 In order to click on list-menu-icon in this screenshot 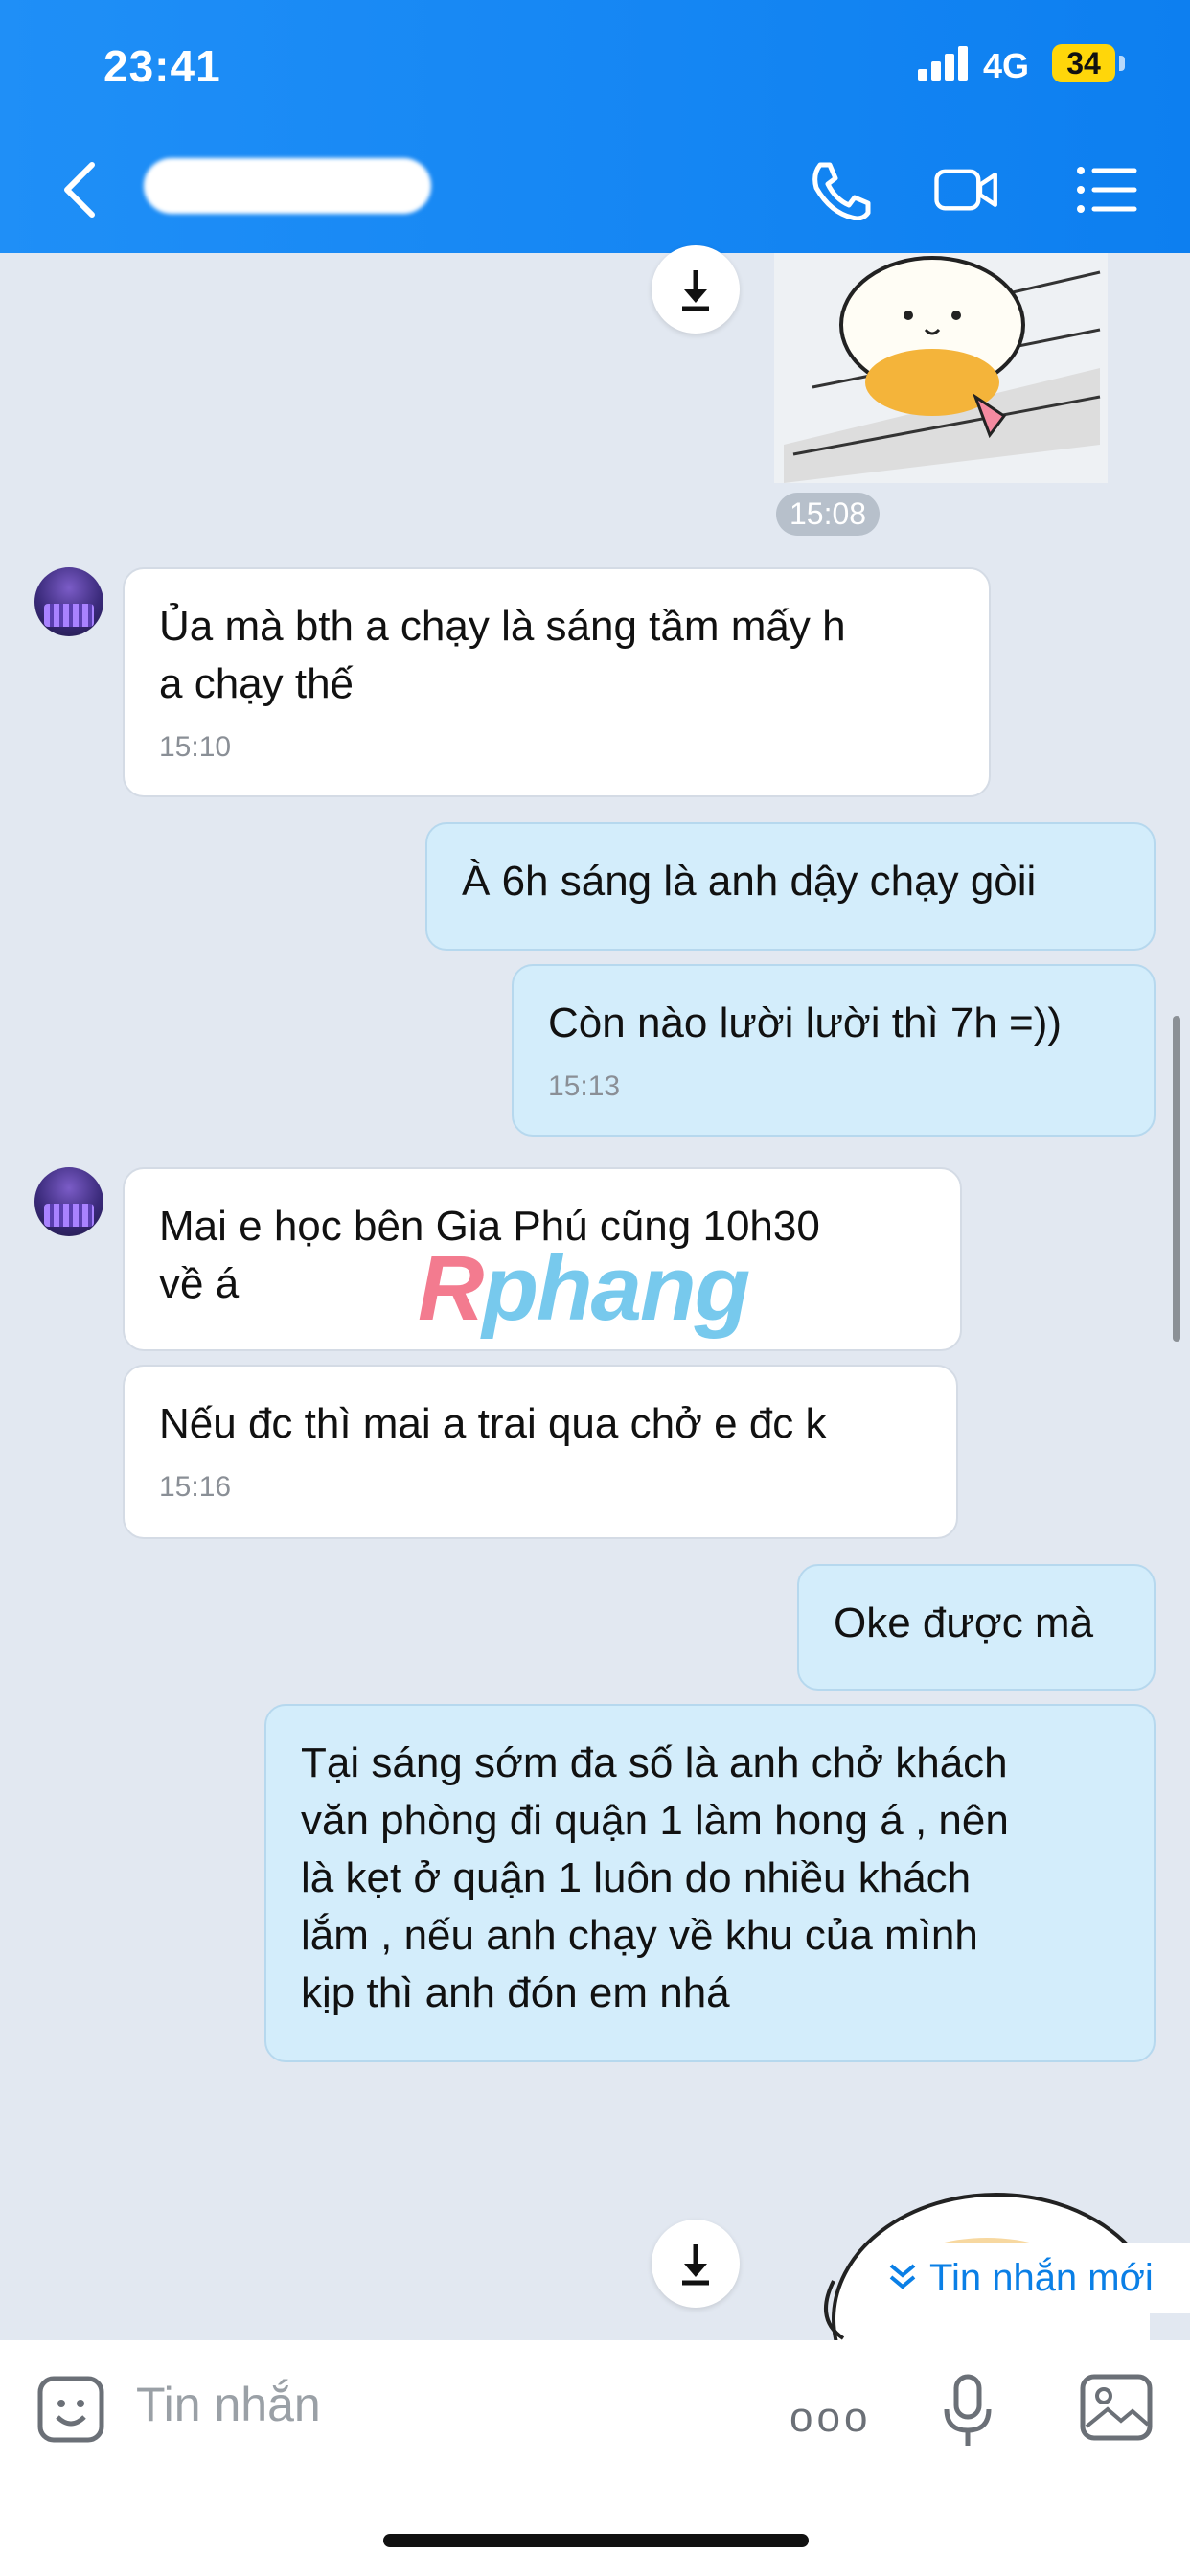, I will do `click(1106, 189)`.